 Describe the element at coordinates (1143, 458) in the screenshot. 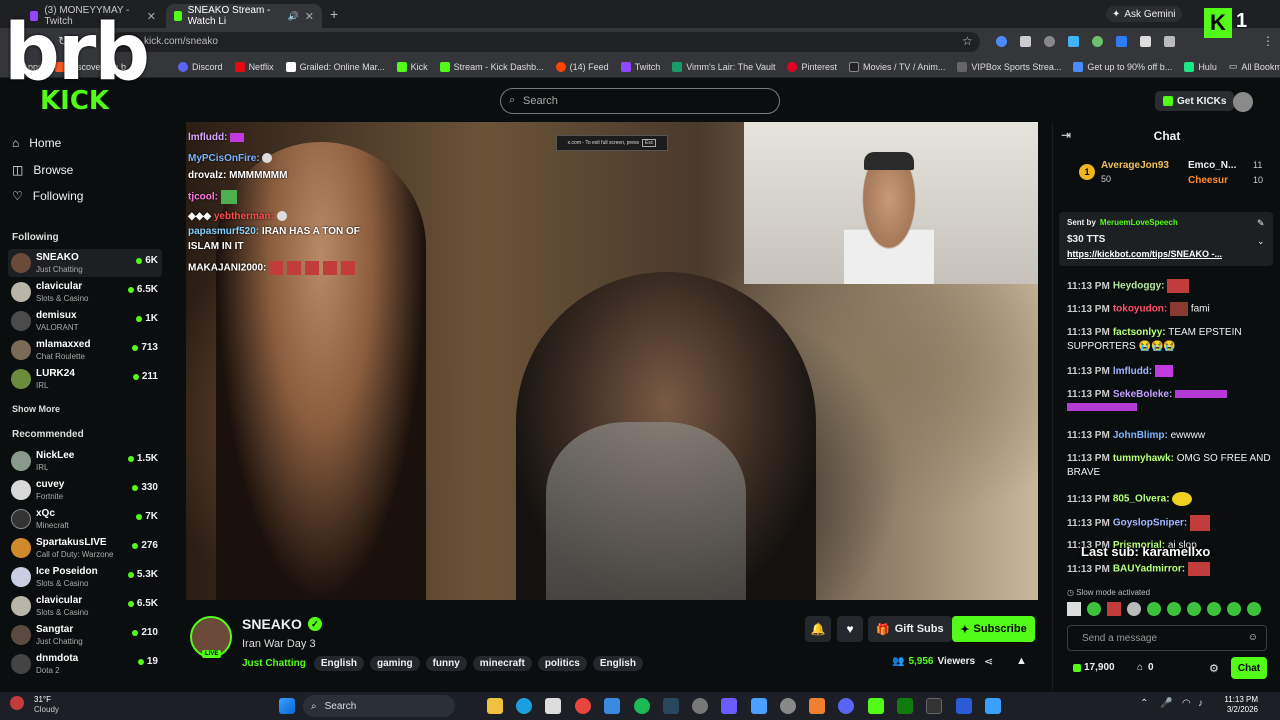

I see `msg-user: tummyhawk:` at that location.